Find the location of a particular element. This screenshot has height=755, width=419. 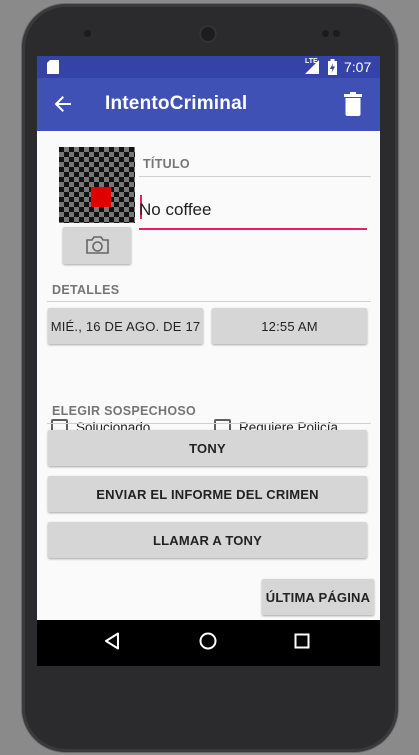

details-label: DETALLES is located at coordinates (86, 290).